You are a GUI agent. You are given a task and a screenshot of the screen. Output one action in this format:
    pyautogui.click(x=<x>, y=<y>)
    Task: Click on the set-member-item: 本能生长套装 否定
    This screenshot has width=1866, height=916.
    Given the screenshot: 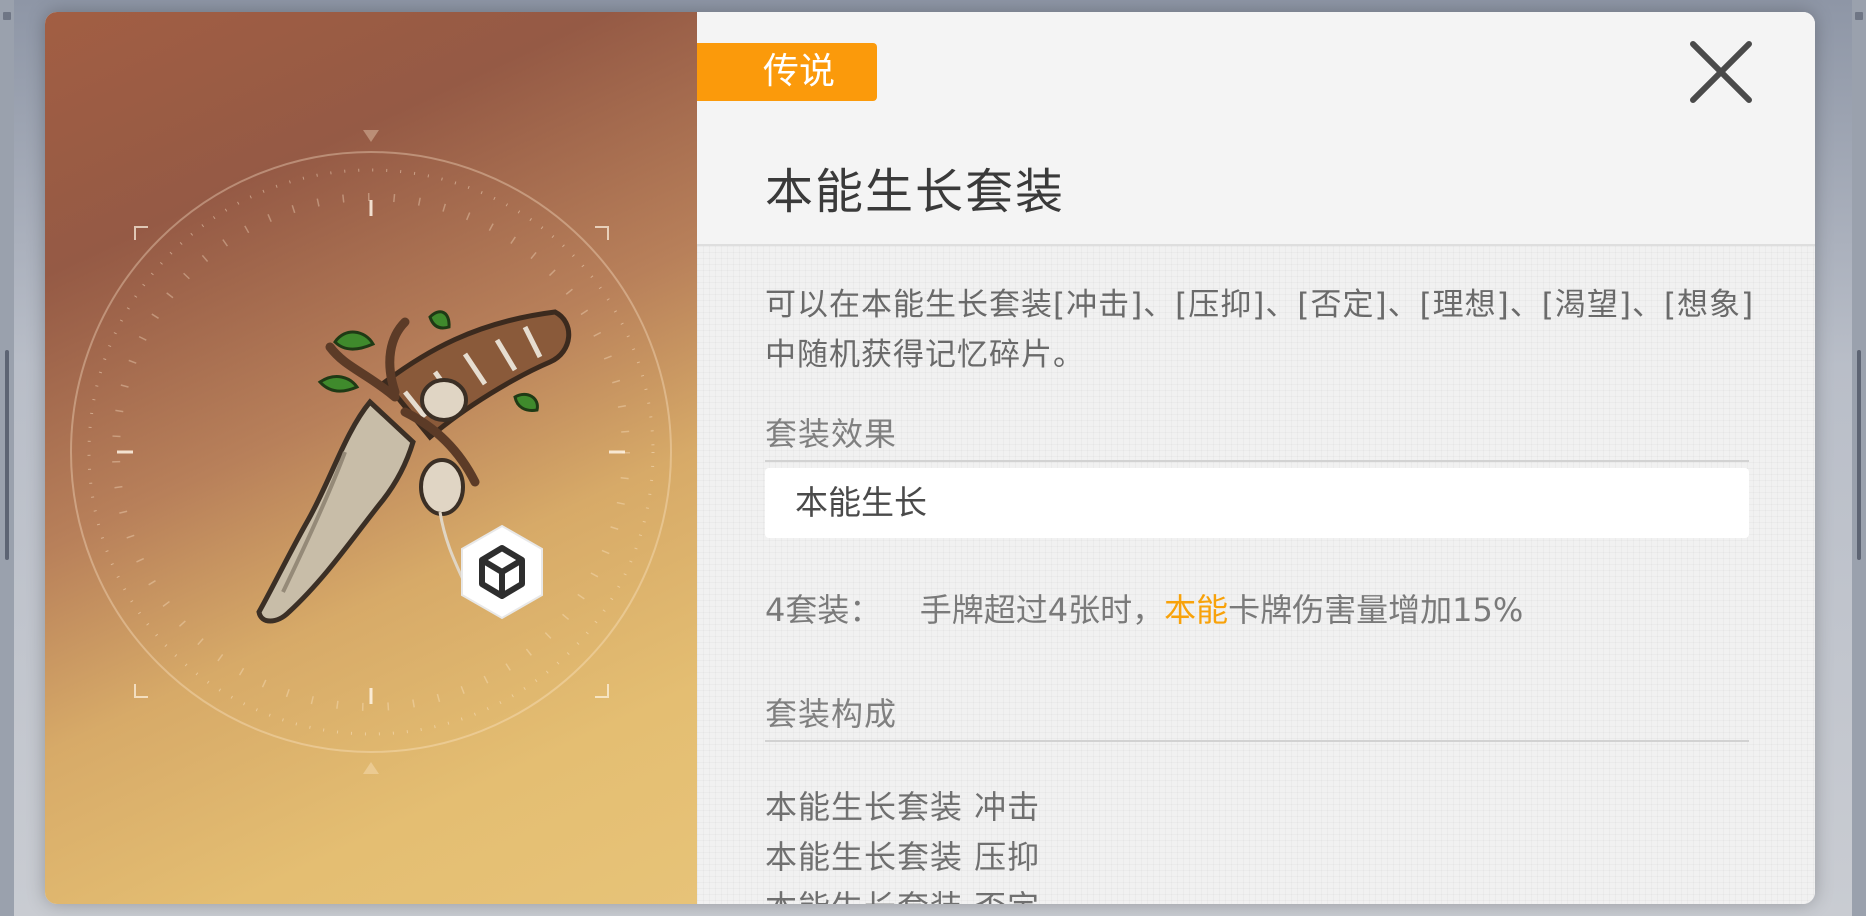 What is the action you would take?
    pyautogui.click(x=902, y=893)
    